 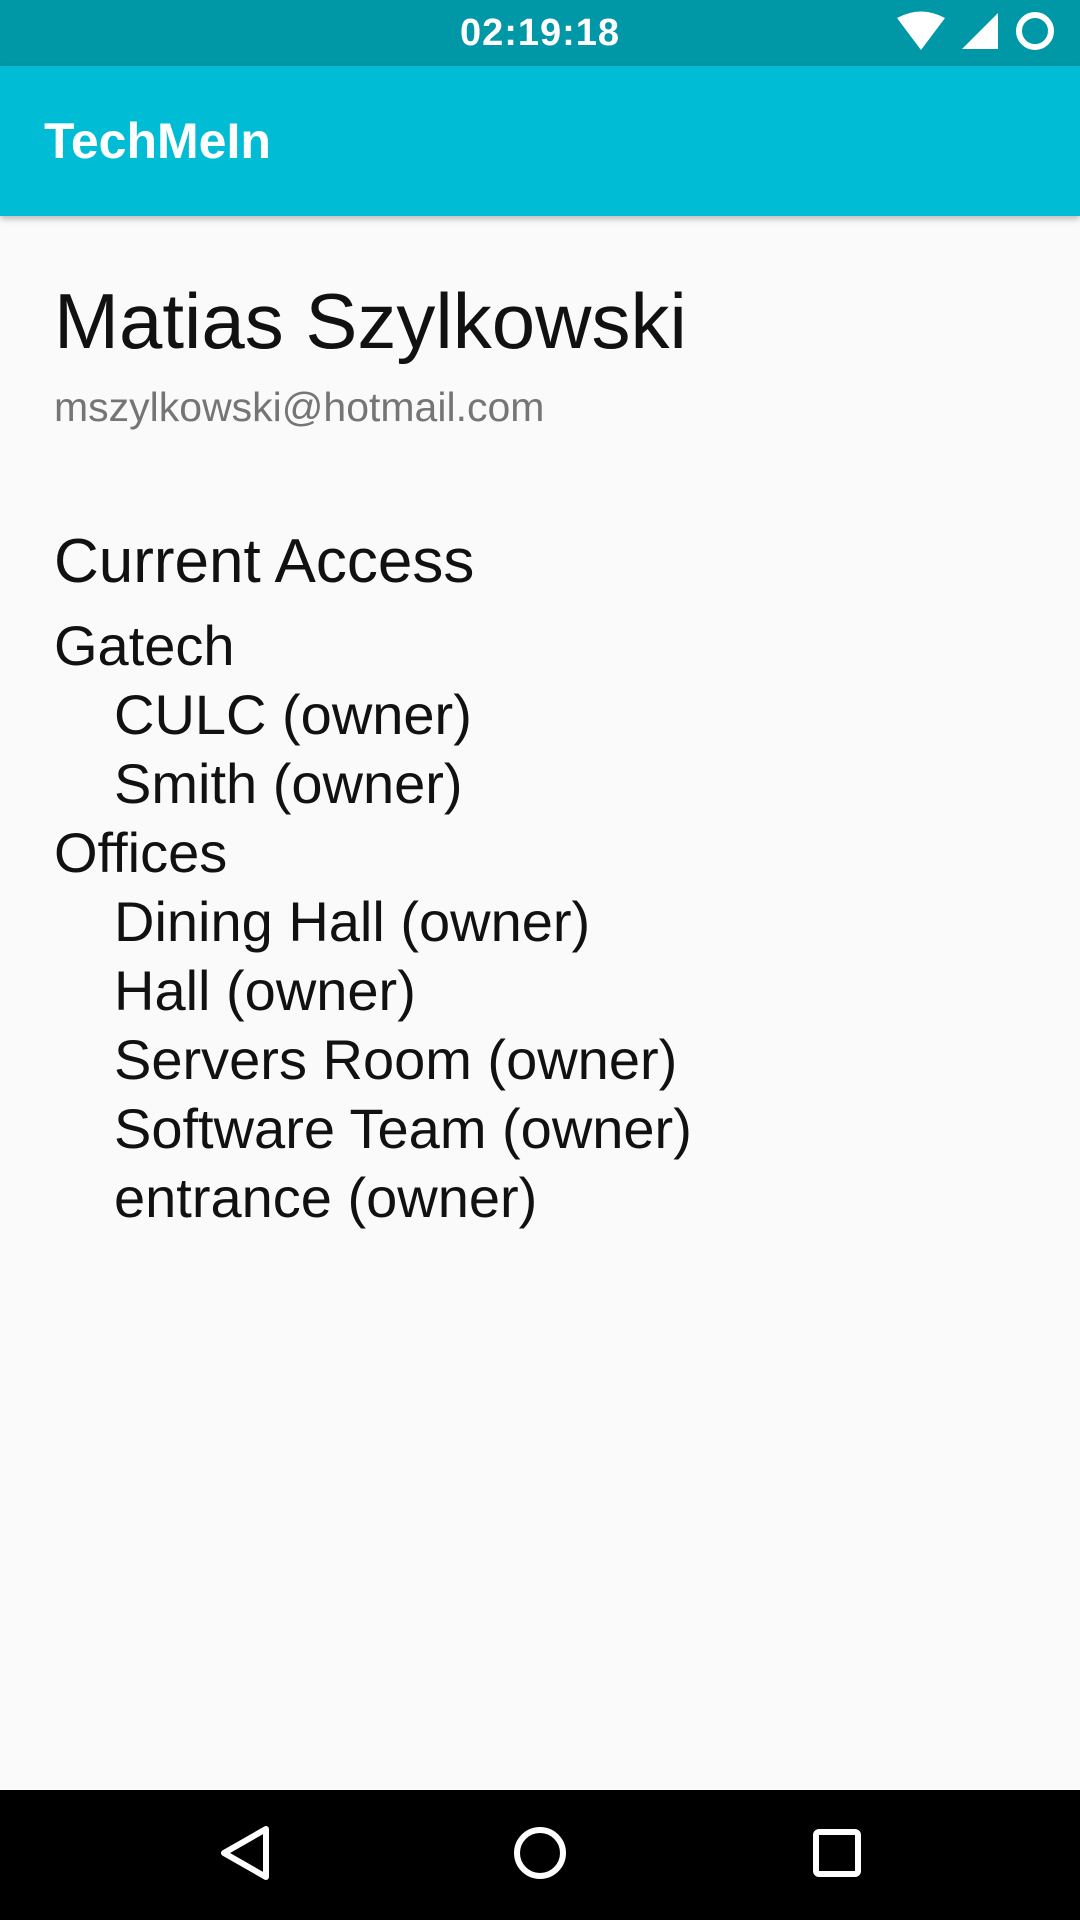 What do you see at coordinates (265, 990) in the screenshot?
I see `access-room-item: Hall (owner)` at bounding box center [265, 990].